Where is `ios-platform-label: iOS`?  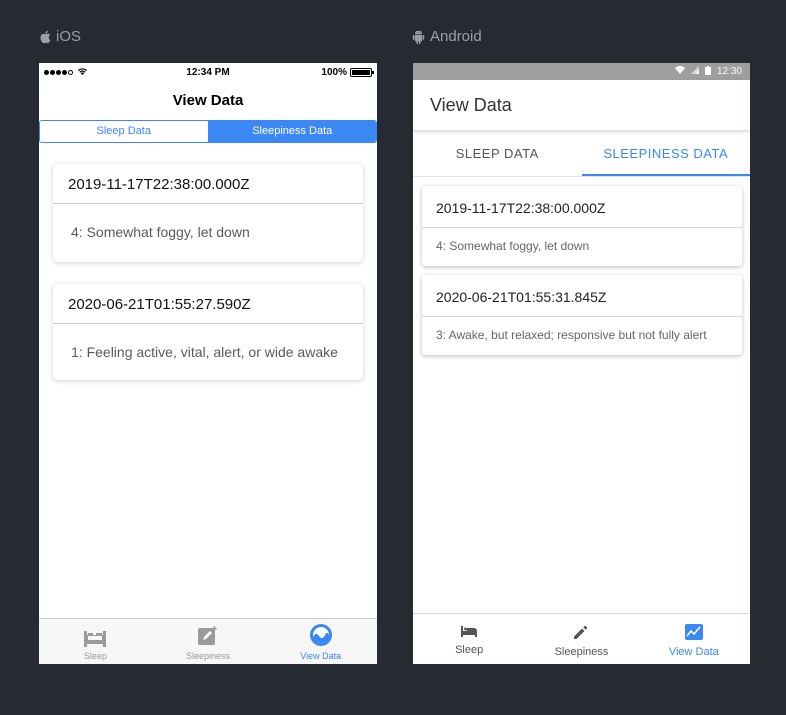
ios-platform-label: iOS is located at coordinates (60, 36).